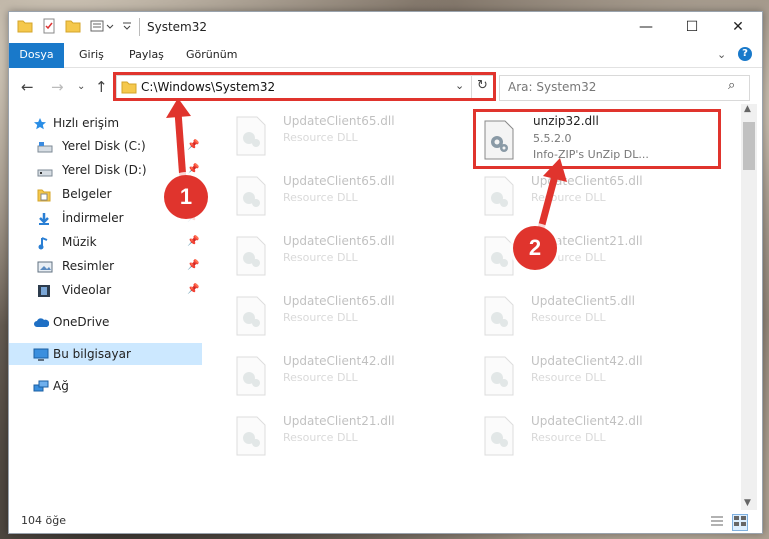  I want to click on step-1-badge: 1, so click(186, 197).